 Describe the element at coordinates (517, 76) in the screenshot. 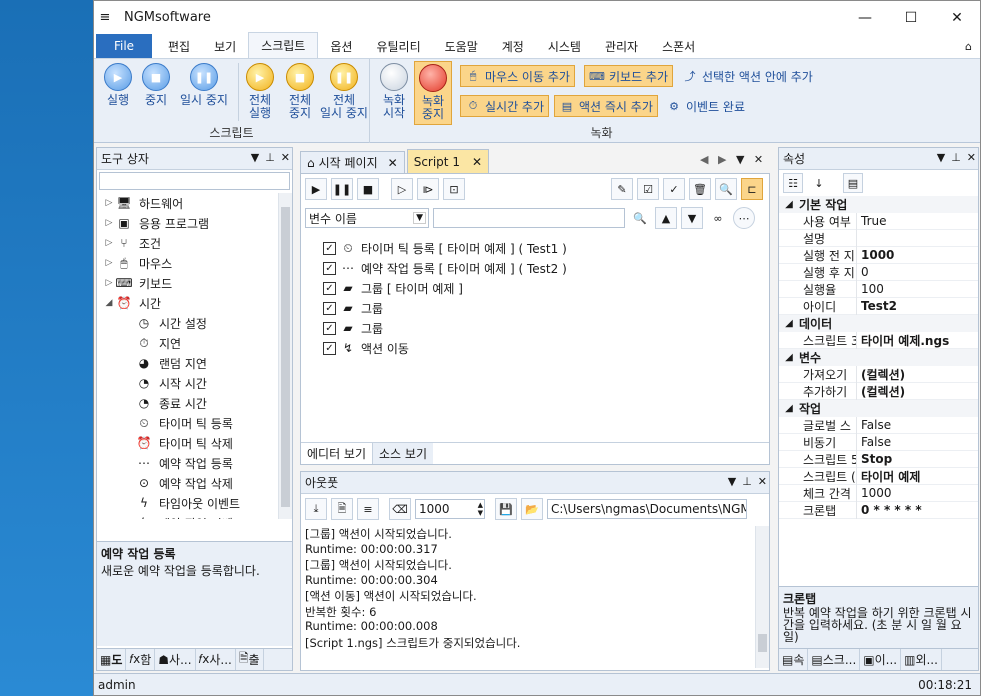

I see `add-mouse-move-button: 🖱 마우스 이동 추가` at that location.